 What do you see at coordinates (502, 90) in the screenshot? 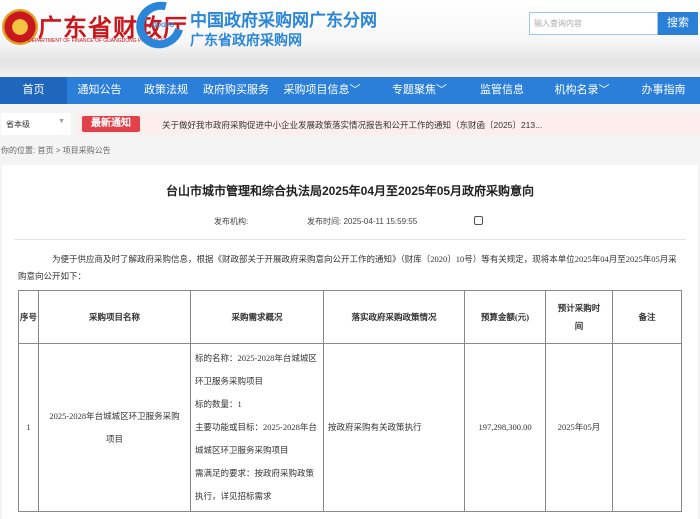
I see `nav-supervision: 监管信息` at bounding box center [502, 90].